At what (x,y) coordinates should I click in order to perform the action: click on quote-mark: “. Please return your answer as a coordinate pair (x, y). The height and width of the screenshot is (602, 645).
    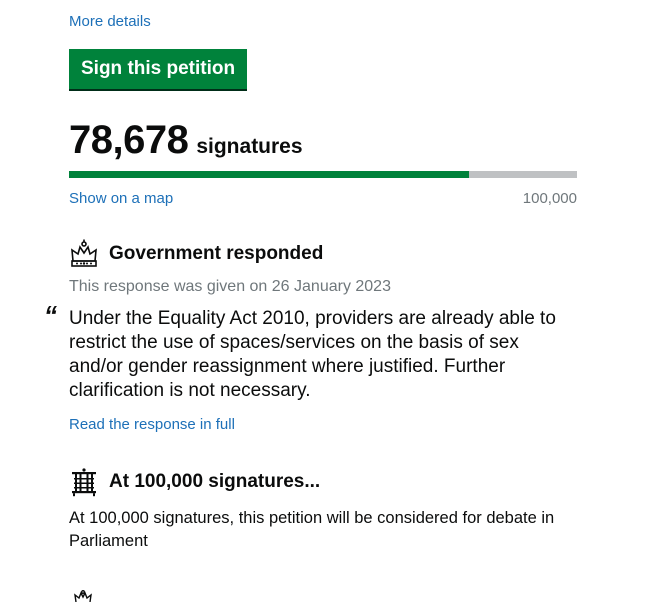
    Looking at the image, I should click on (50, 315).